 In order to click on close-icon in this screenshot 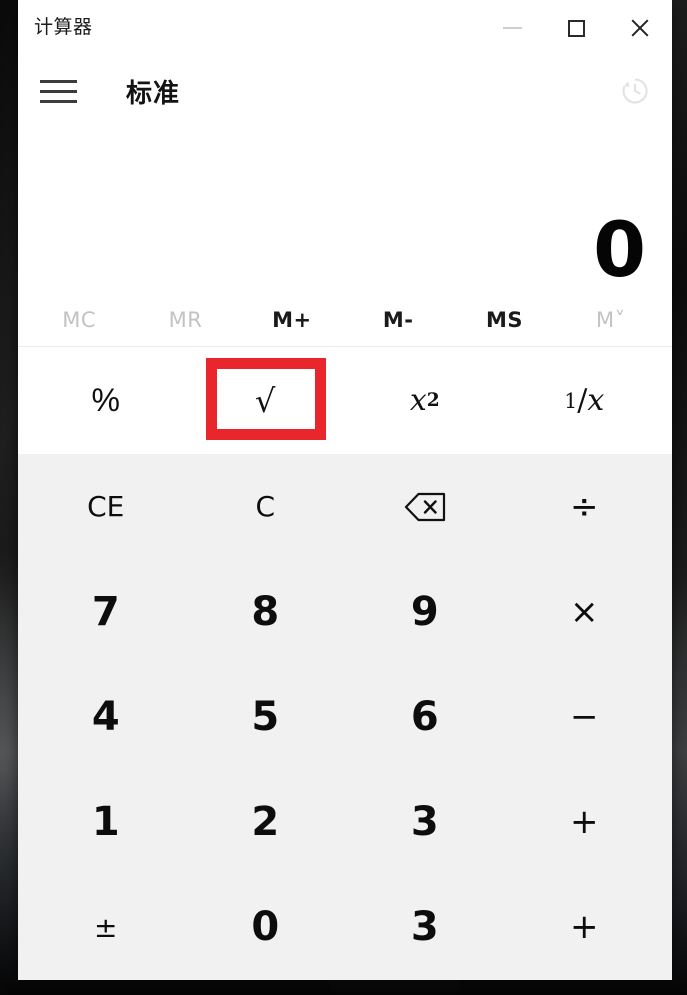, I will do `click(640, 28)`.